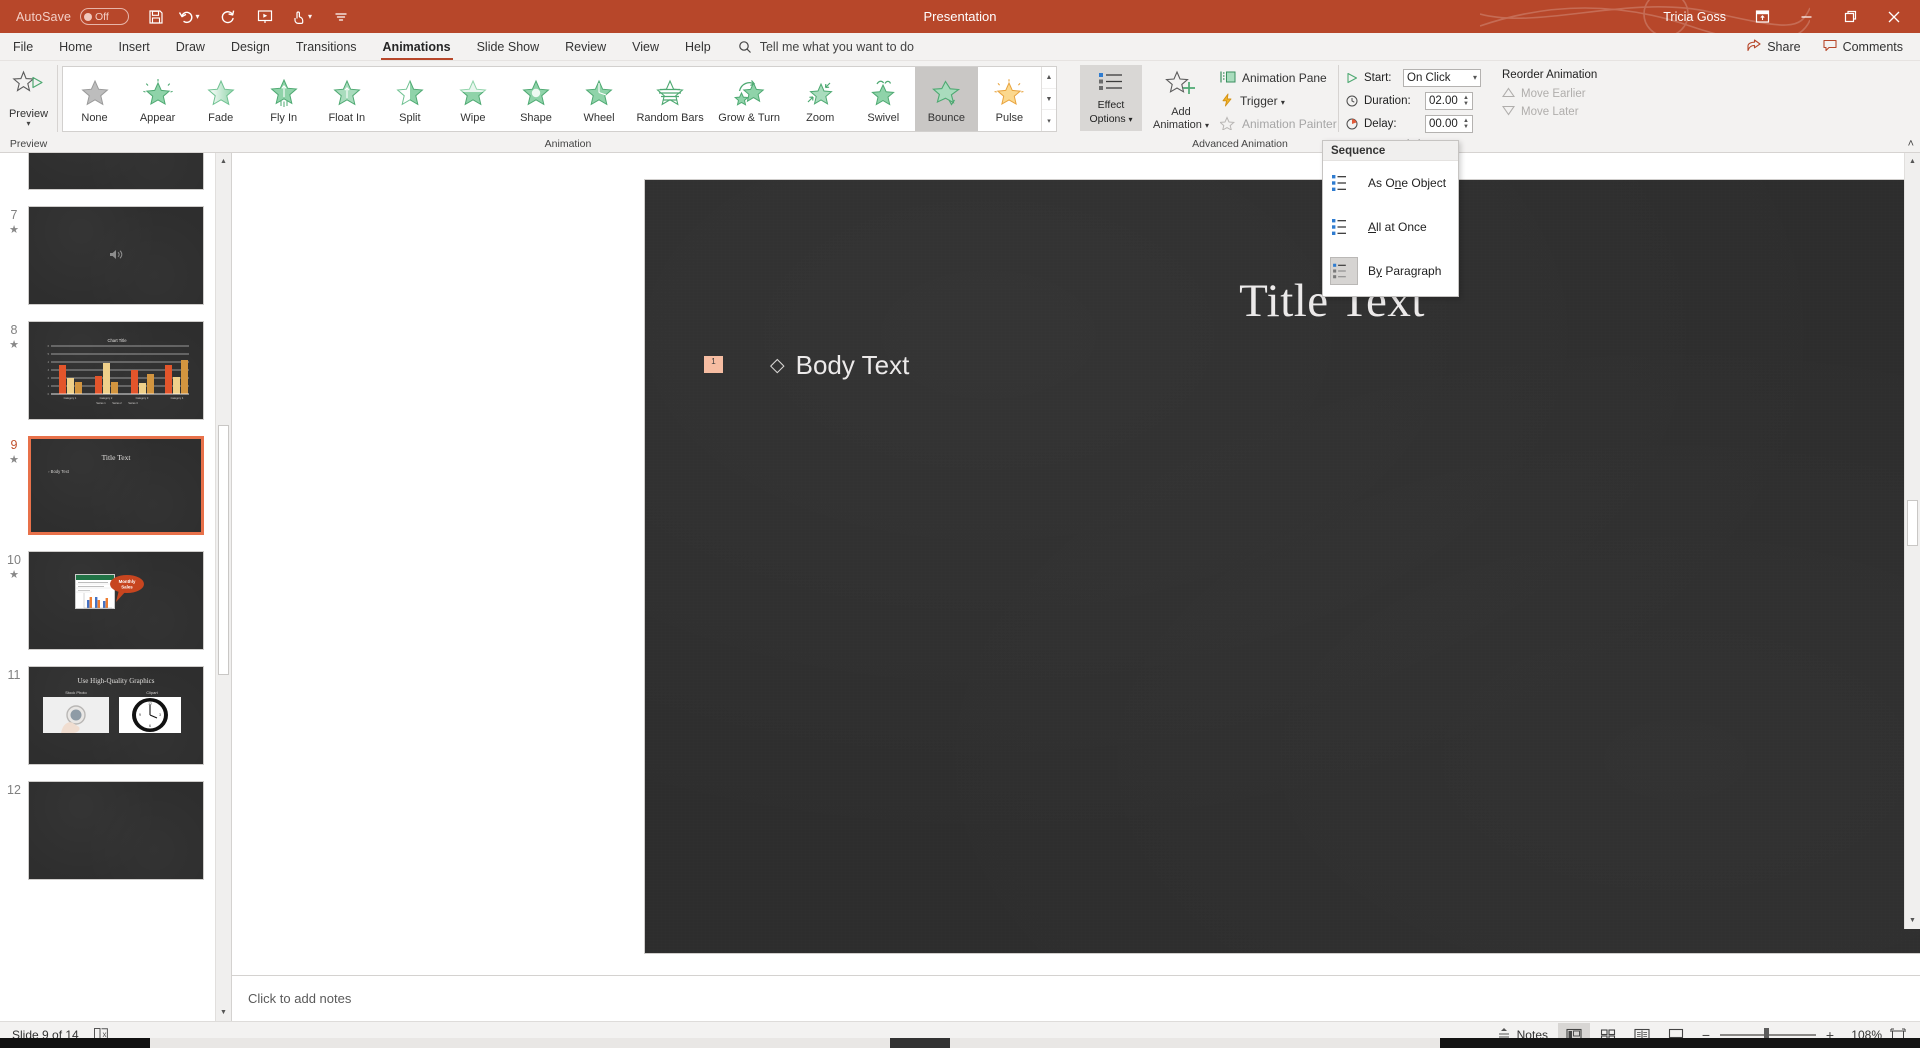 This screenshot has height=1048, width=1920. Describe the element at coordinates (1863, 47) in the screenshot. I see `comments-button: Comments` at that location.